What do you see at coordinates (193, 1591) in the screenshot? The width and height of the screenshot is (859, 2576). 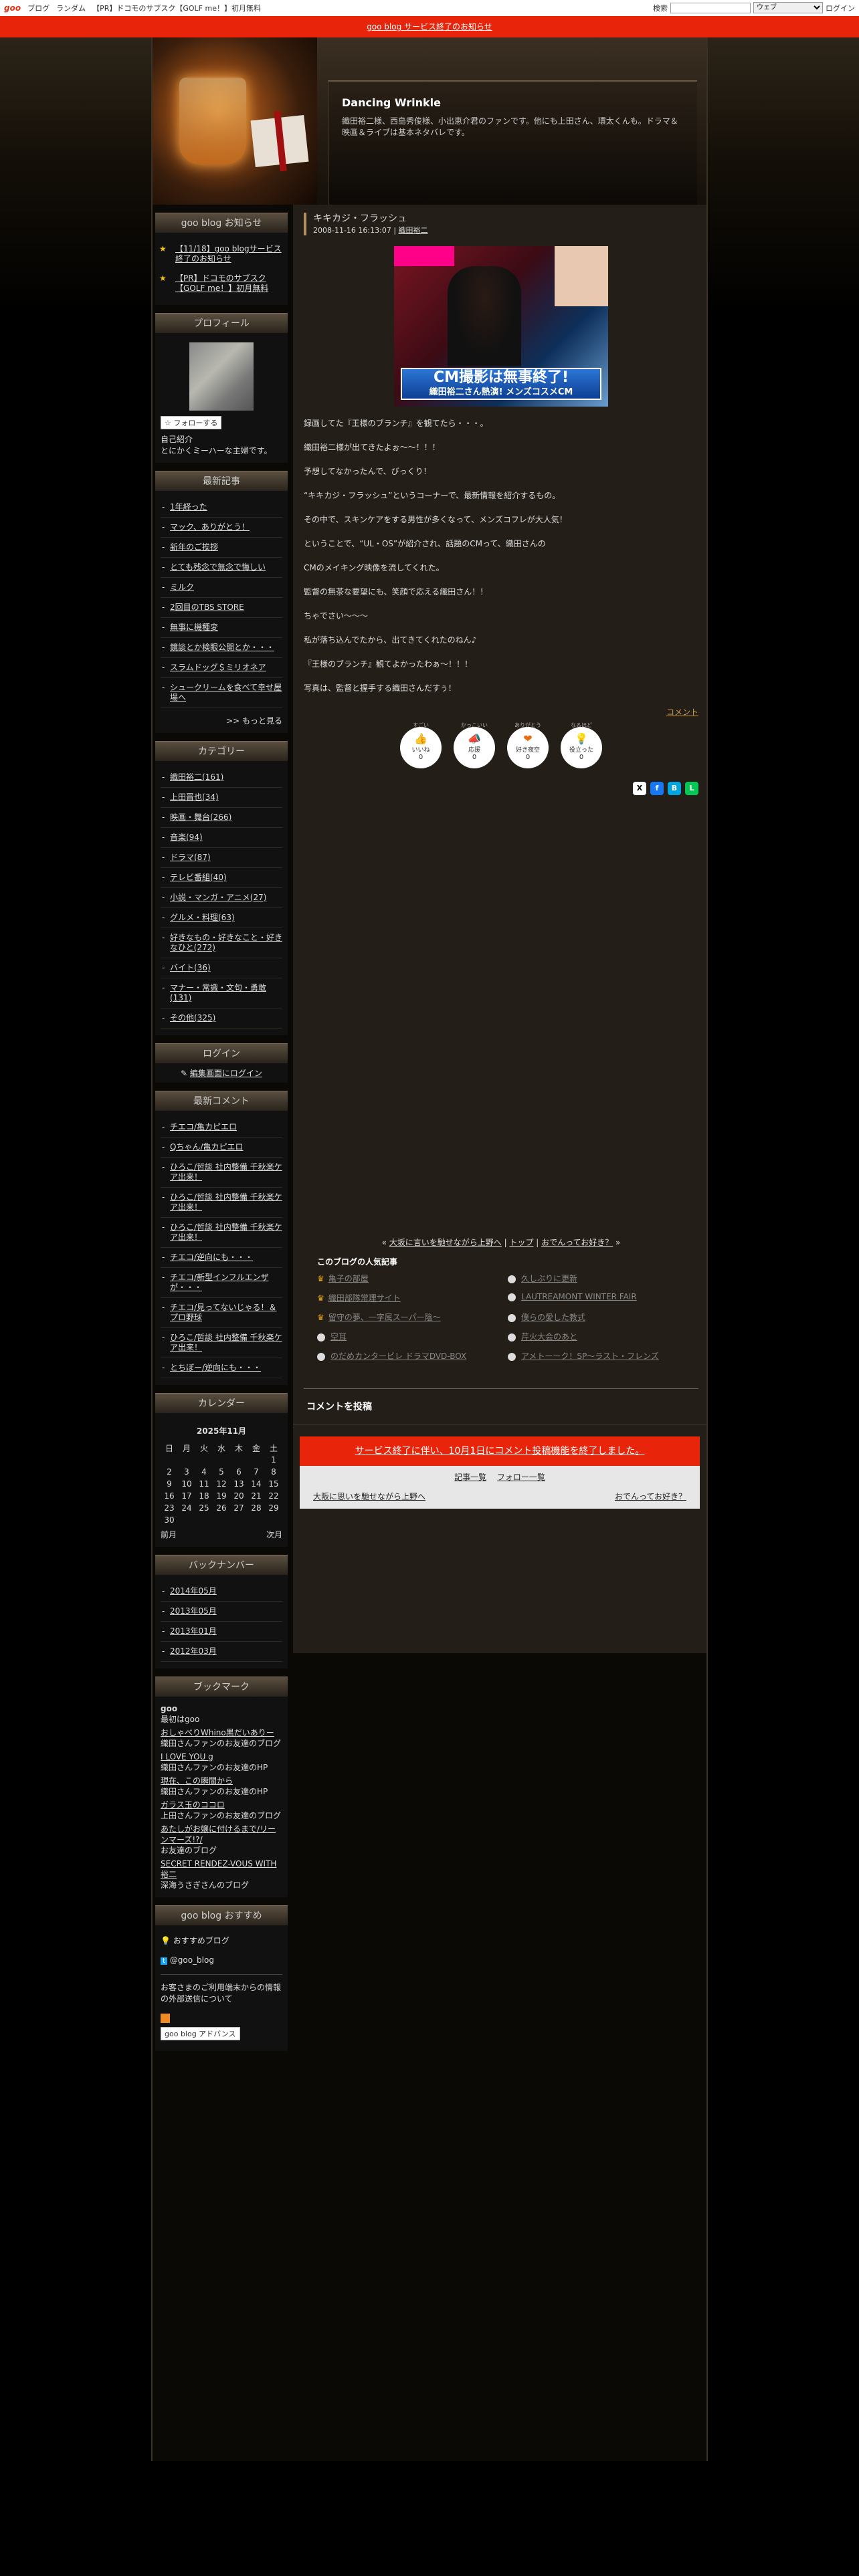 I see `backnumber-link: 2014年05月` at bounding box center [193, 1591].